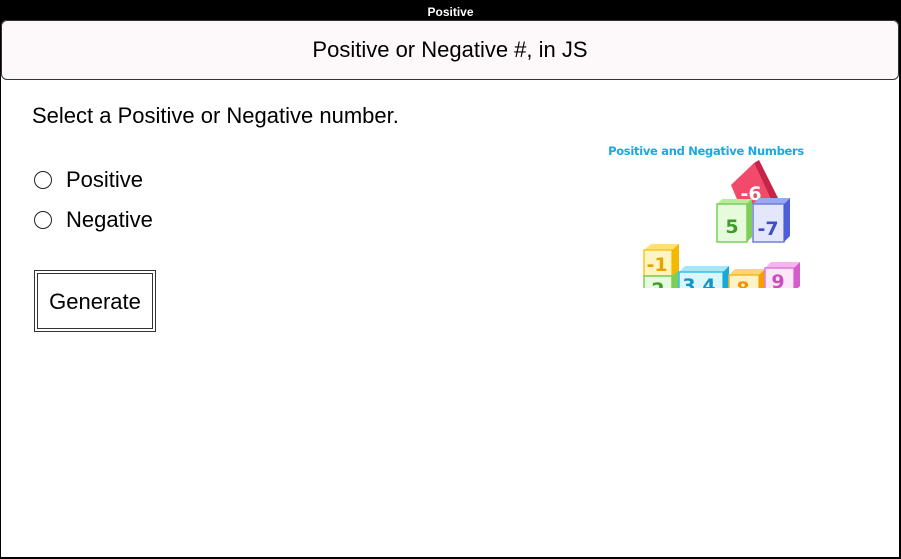  Describe the element at coordinates (657, 283) in the screenshot. I see `block-2-label: 2` at that location.